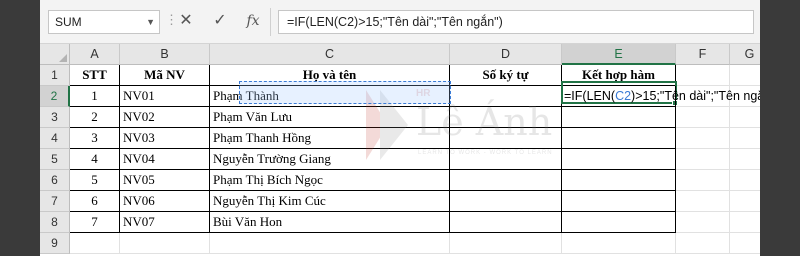 Image resolution: width=800 pixels, height=256 pixels. What do you see at coordinates (55, 180) in the screenshot?
I see `row-header-6: 6` at bounding box center [55, 180].